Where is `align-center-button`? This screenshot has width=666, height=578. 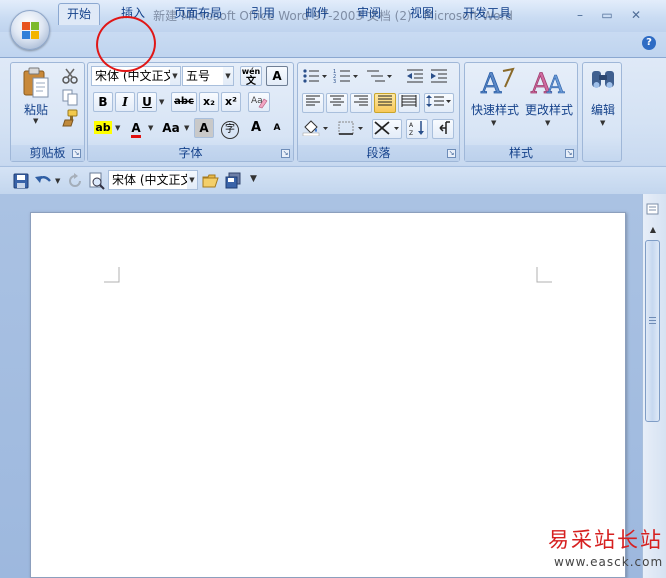 align-center-button is located at coordinates (337, 103).